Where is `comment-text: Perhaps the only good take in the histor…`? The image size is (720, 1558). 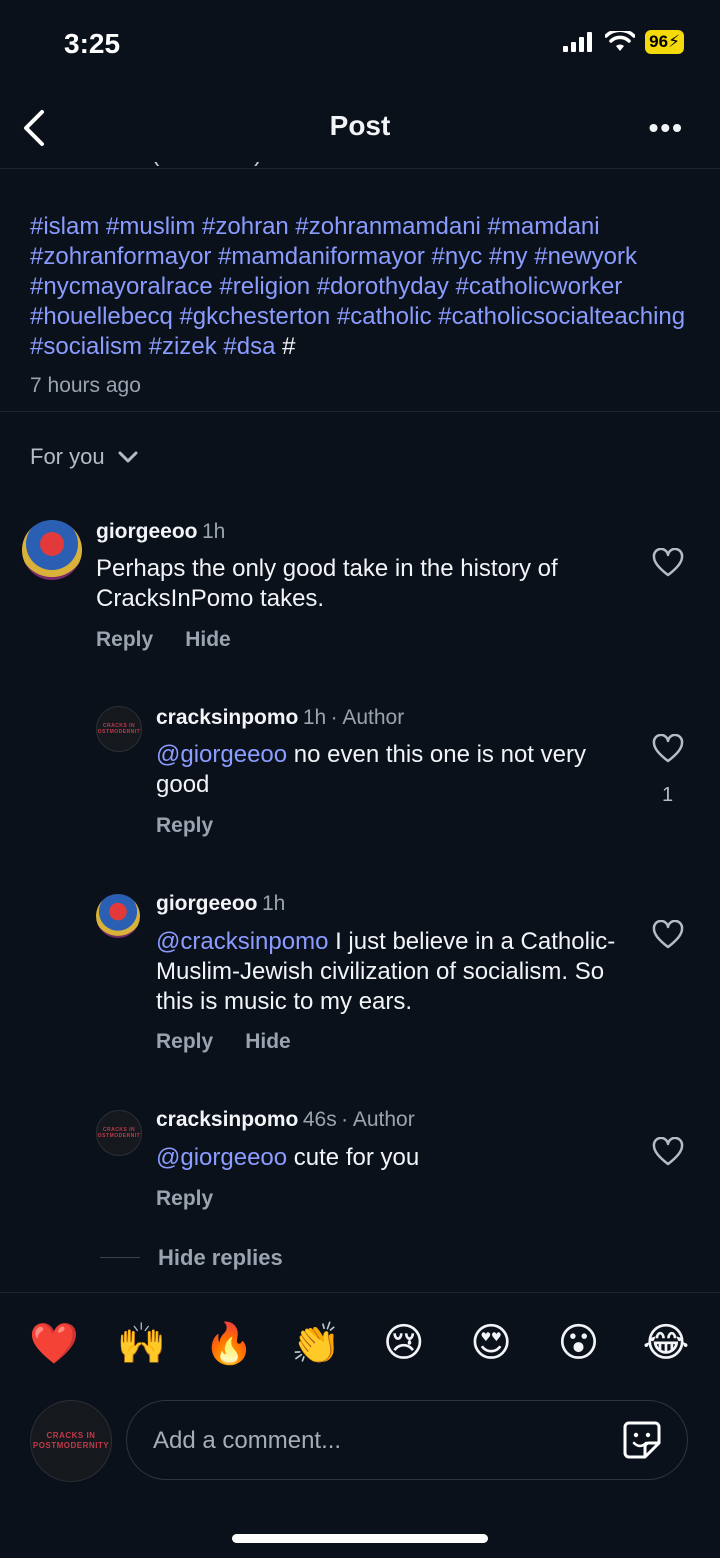
comment-text: Perhaps the only good take in the histor… is located at coordinates (327, 583).